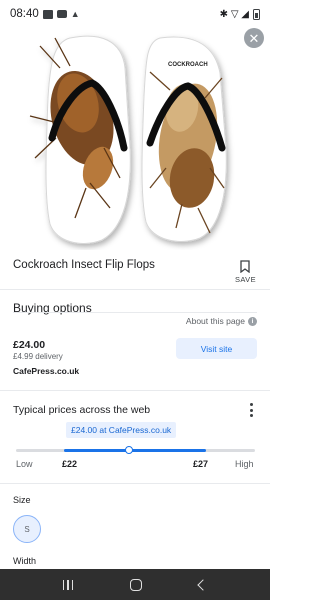 The height and width of the screenshot is (600, 320). I want to click on bookmark-icon, so click(245, 266).